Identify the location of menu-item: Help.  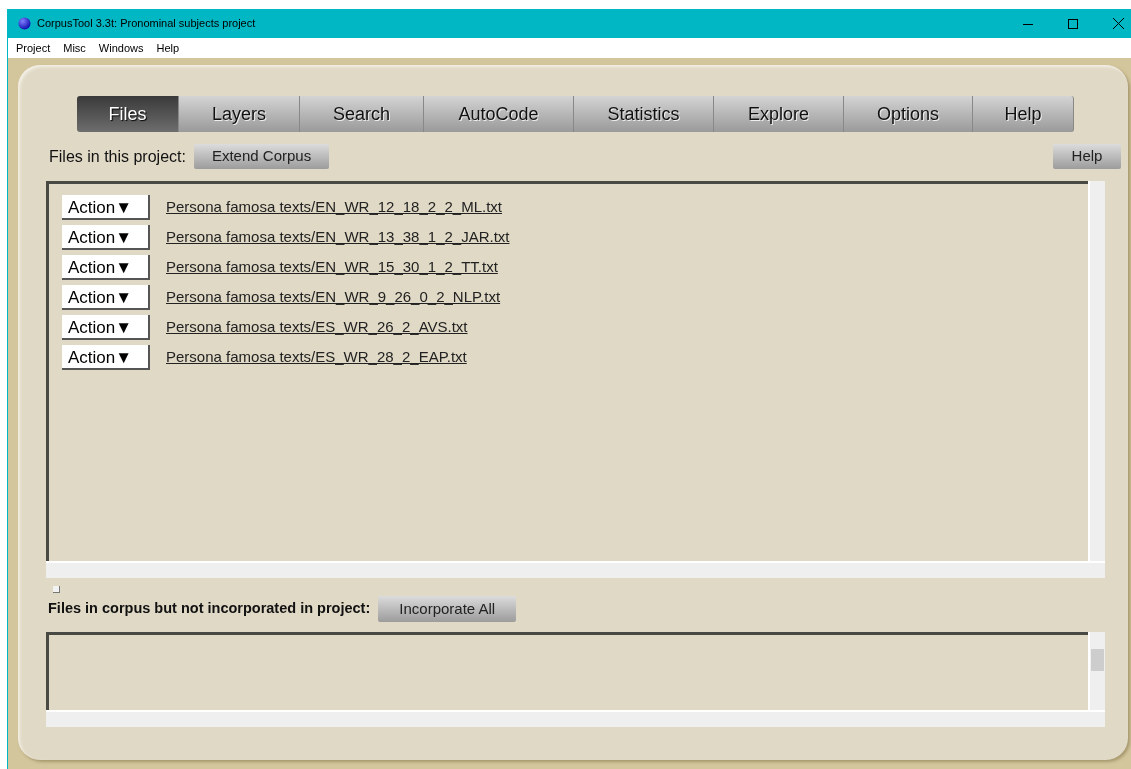
(168, 48).